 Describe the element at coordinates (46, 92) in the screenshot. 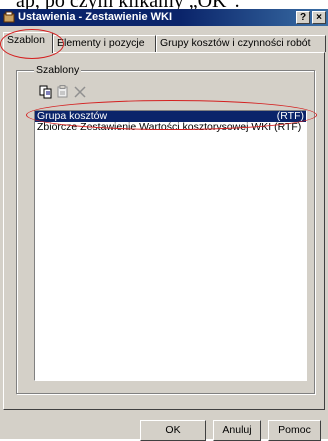

I see `copy-icon` at that location.